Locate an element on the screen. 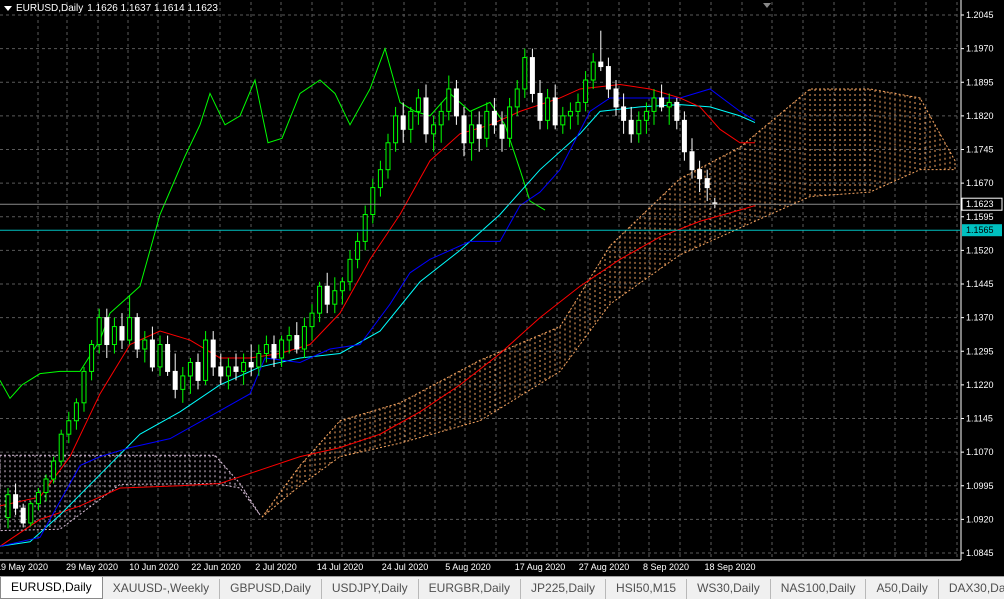 This screenshot has width=1004, height=599. time-axis-label: 5 Aug 2020 is located at coordinates (468, 567).